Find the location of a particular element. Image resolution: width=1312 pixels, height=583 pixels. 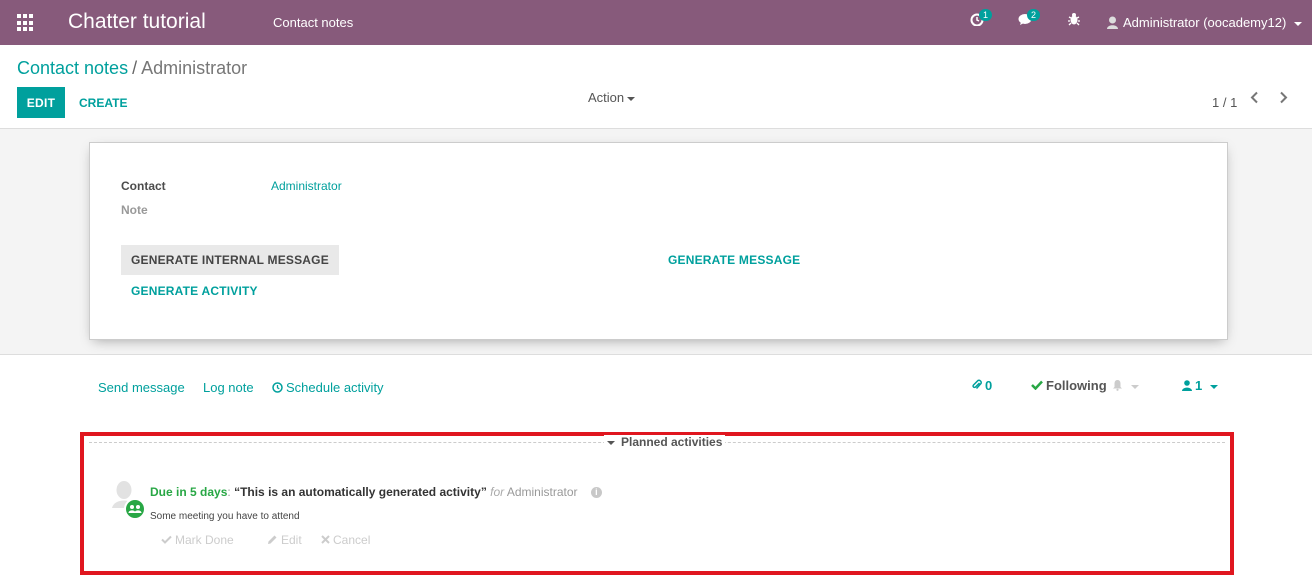

schedule-activity-button: Schedule activity is located at coordinates (328, 387).